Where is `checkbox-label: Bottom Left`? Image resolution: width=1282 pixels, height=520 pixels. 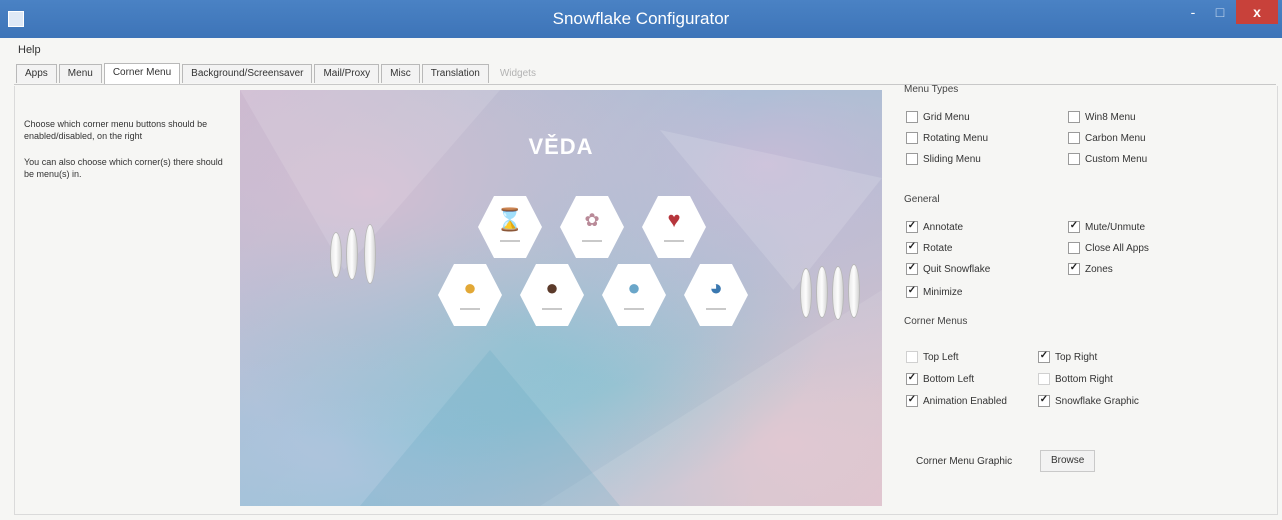
checkbox-label: Bottom Left is located at coordinates (949, 379).